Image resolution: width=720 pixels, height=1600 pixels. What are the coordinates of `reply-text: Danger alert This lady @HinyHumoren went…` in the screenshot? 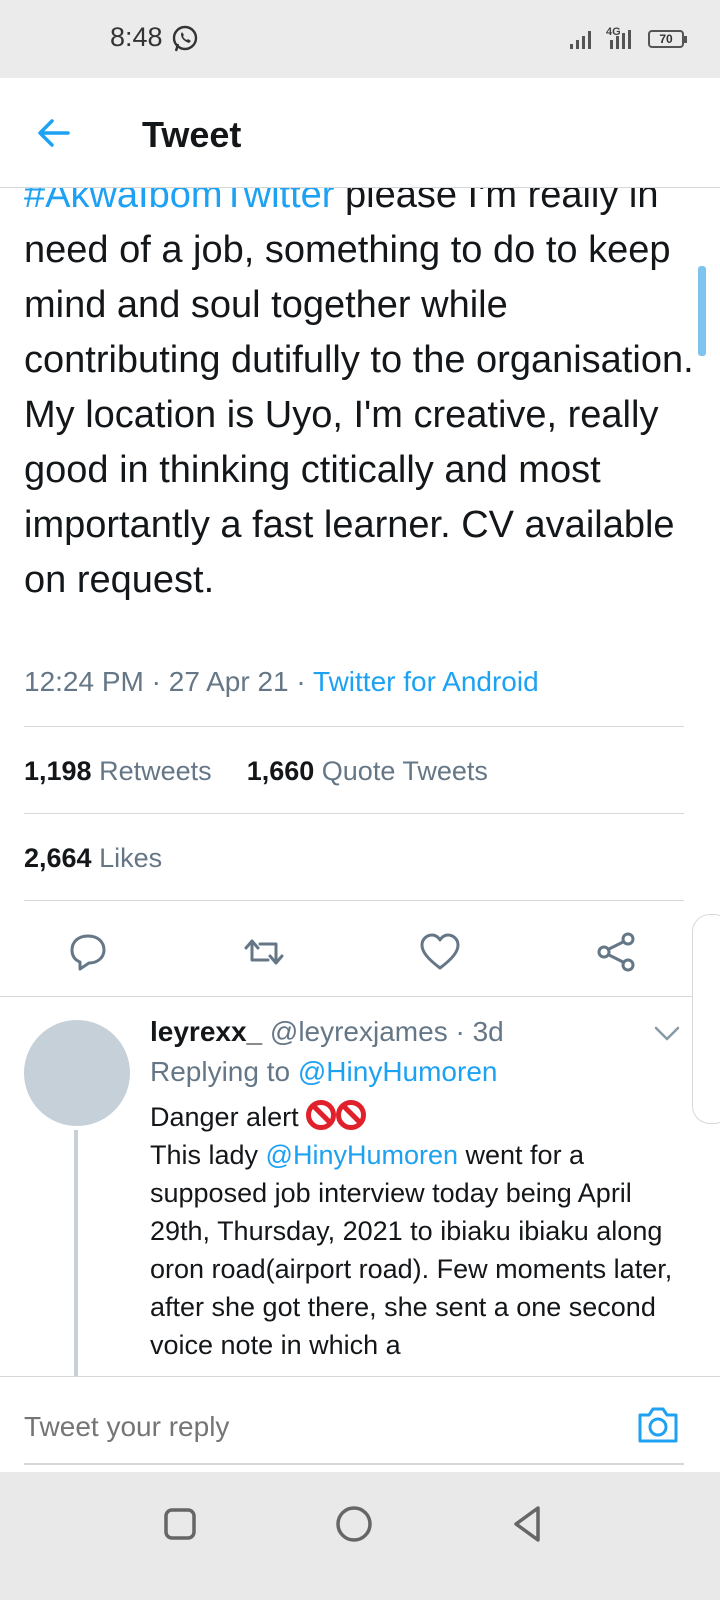 It's located at (420, 1231).